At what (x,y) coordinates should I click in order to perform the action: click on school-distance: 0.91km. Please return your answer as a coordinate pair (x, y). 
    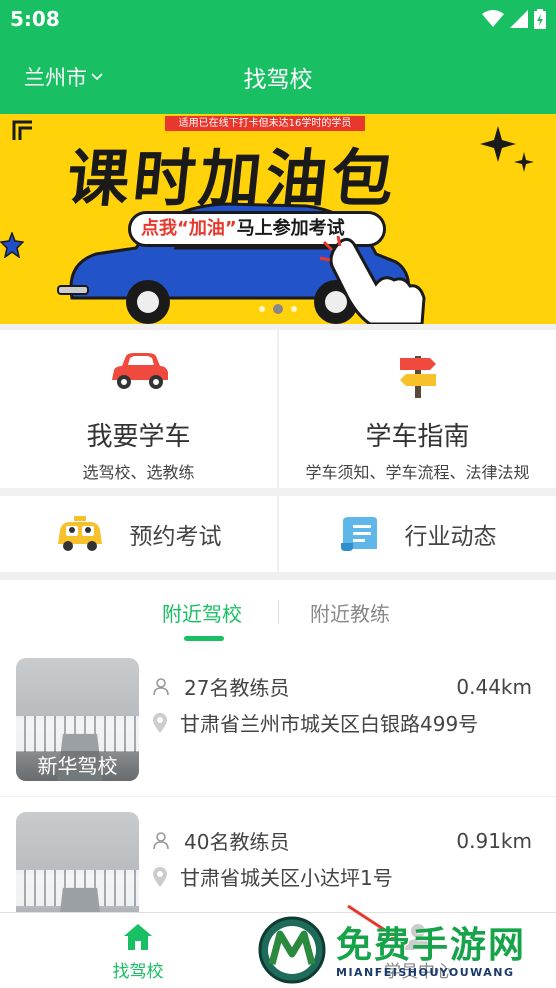
    Looking at the image, I should click on (494, 840).